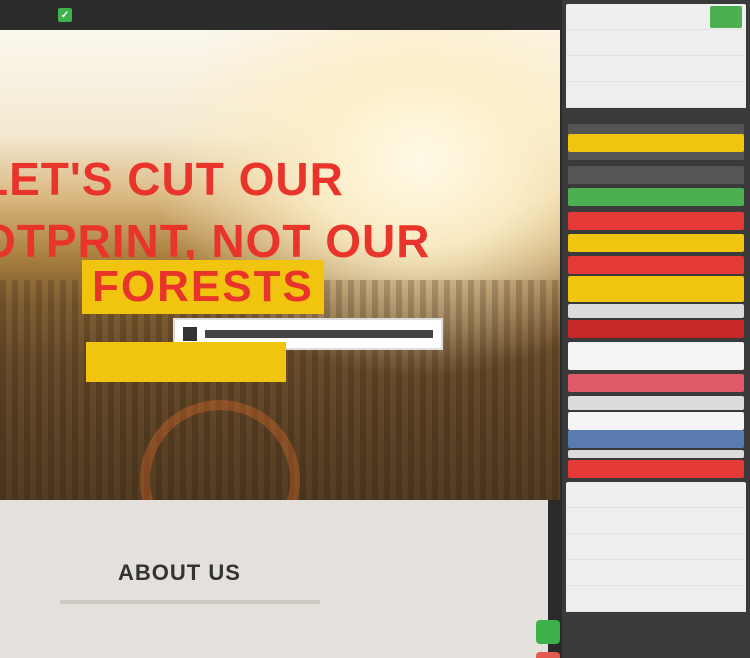  What do you see at coordinates (186, 362) in the screenshot?
I see `cta-button` at bounding box center [186, 362].